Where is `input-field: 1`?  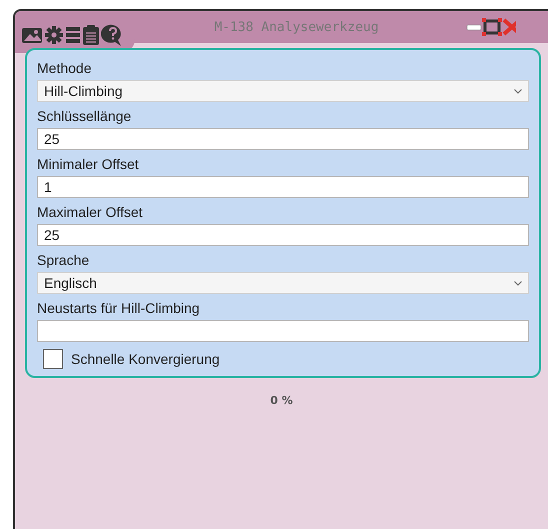 input-field: 1 is located at coordinates (283, 187).